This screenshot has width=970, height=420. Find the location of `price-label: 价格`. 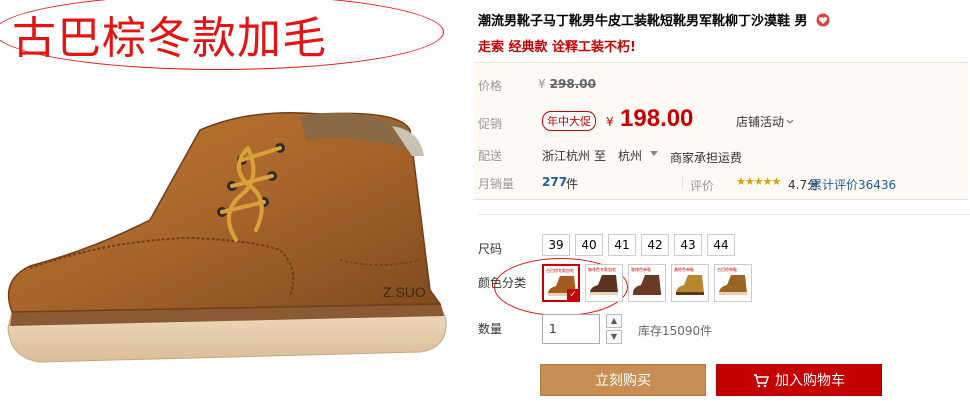

price-label: 价格 is located at coordinates (490, 86).